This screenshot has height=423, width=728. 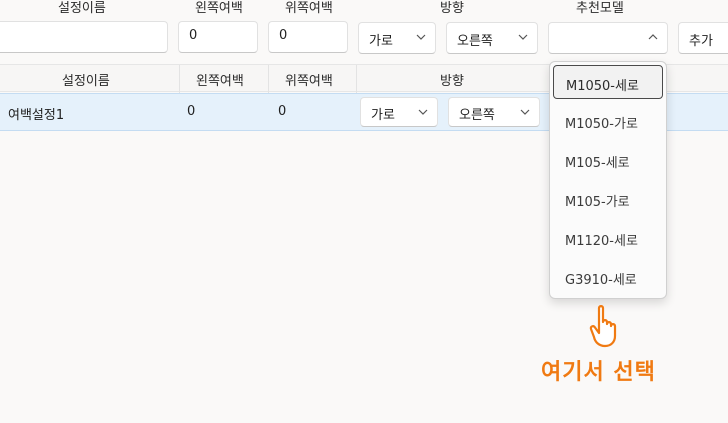 What do you see at coordinates (309, 8) in the screenshot?
I see `top-margin-label: 위쪽여백` at bounding box center [309, 8].